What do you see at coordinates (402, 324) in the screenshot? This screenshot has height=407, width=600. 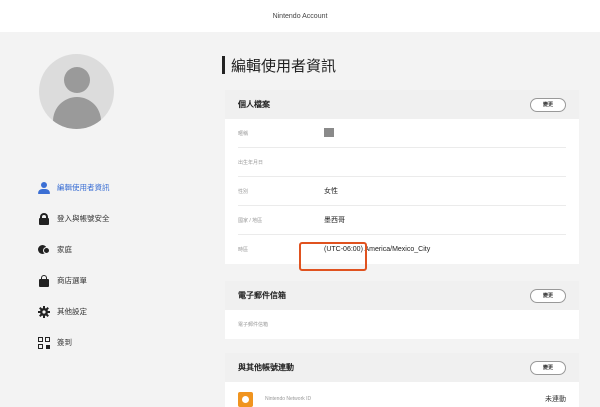 I see `email-row: 電子郵件信箱` at bounding box center [402, 324].